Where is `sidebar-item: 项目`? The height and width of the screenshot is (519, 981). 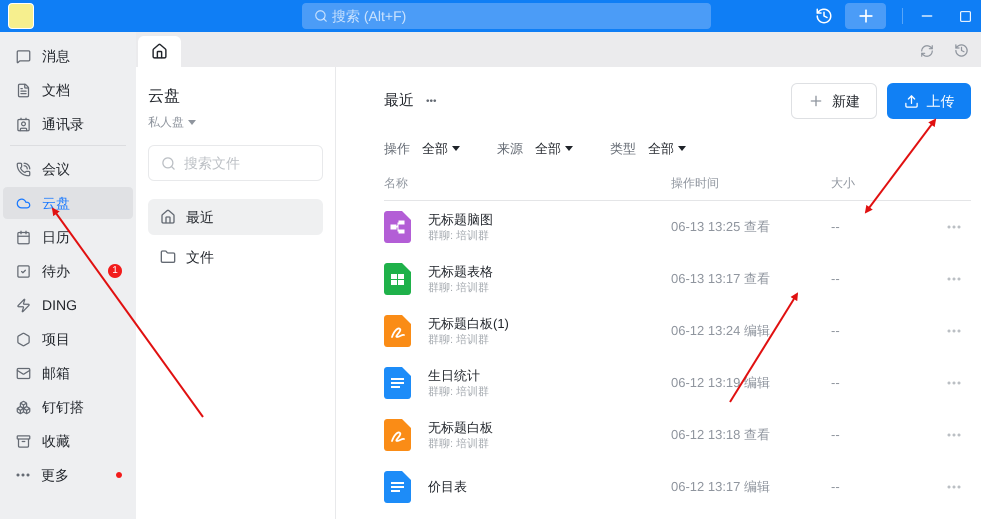 sidebar-item: 项目 is located at coordinates (68, 339).